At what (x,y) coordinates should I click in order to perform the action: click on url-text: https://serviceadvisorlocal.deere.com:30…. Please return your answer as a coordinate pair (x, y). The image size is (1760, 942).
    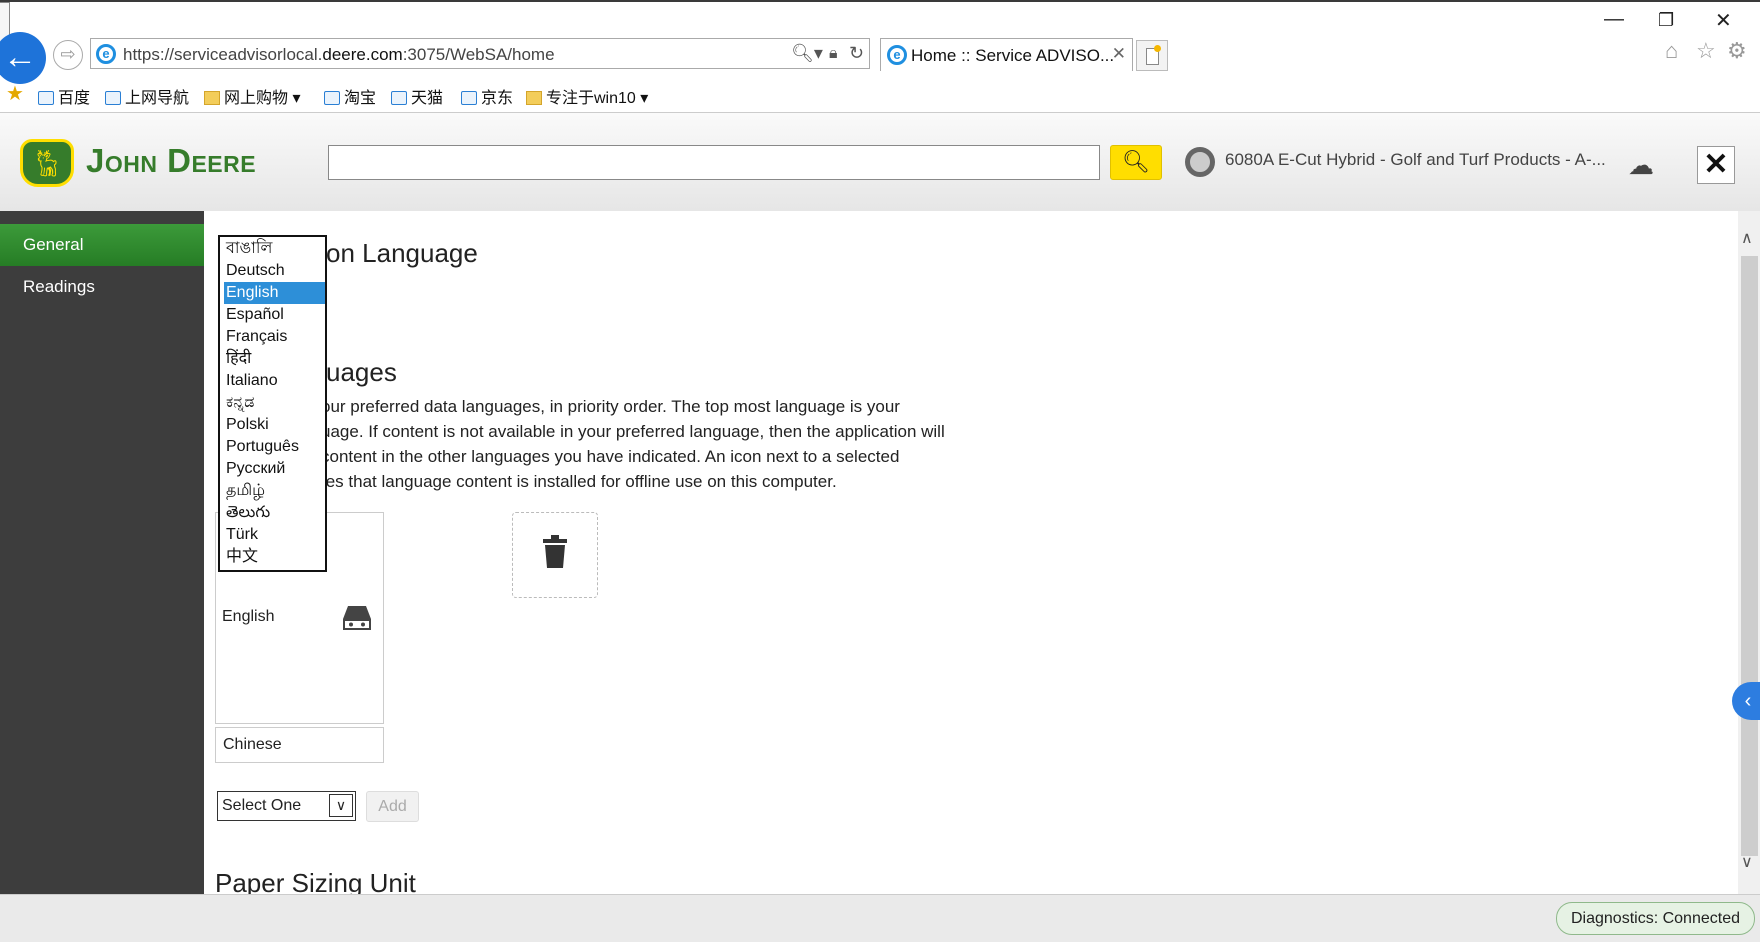
    Looking at the image, I should click on (339, 54).